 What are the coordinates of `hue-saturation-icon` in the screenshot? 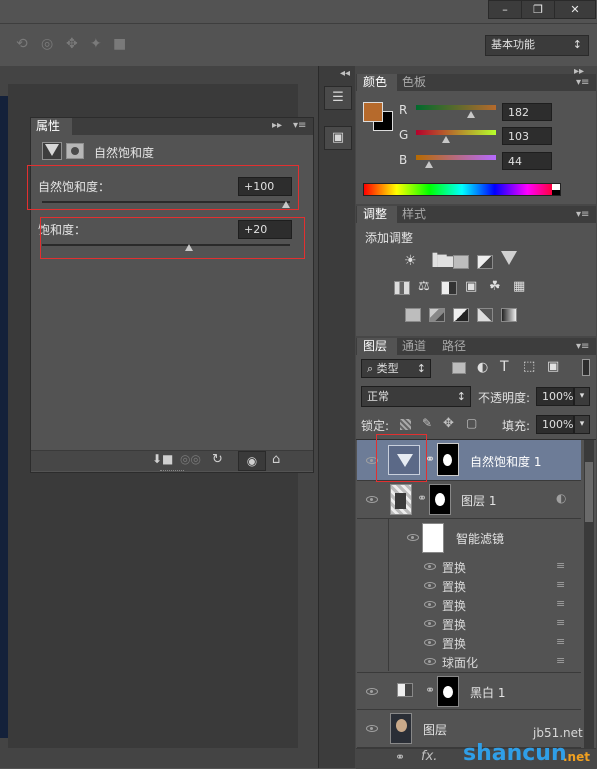 It's located at (402, 288).